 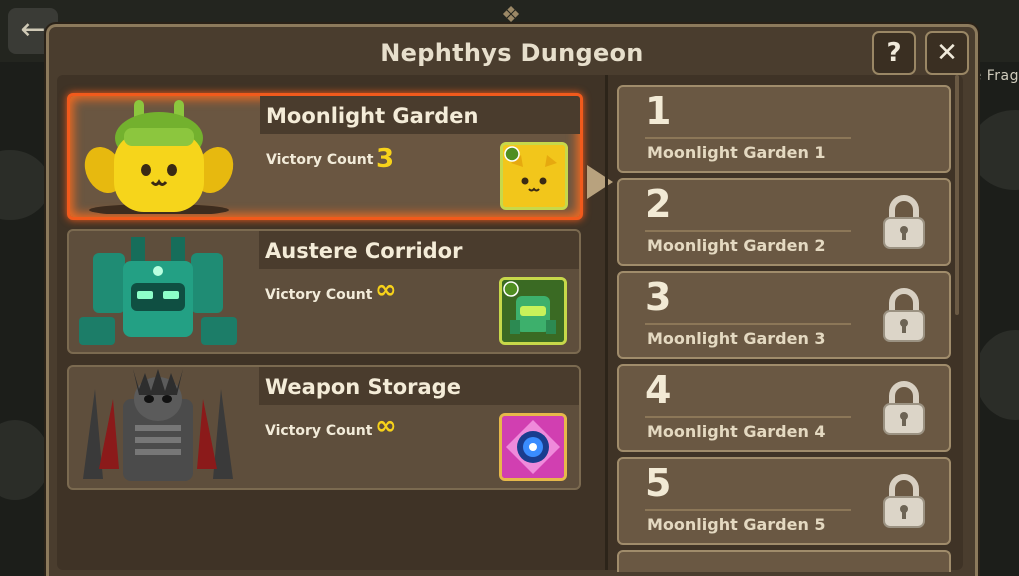 I want to click on close-icon: ✕, so click(x=947, y=53).